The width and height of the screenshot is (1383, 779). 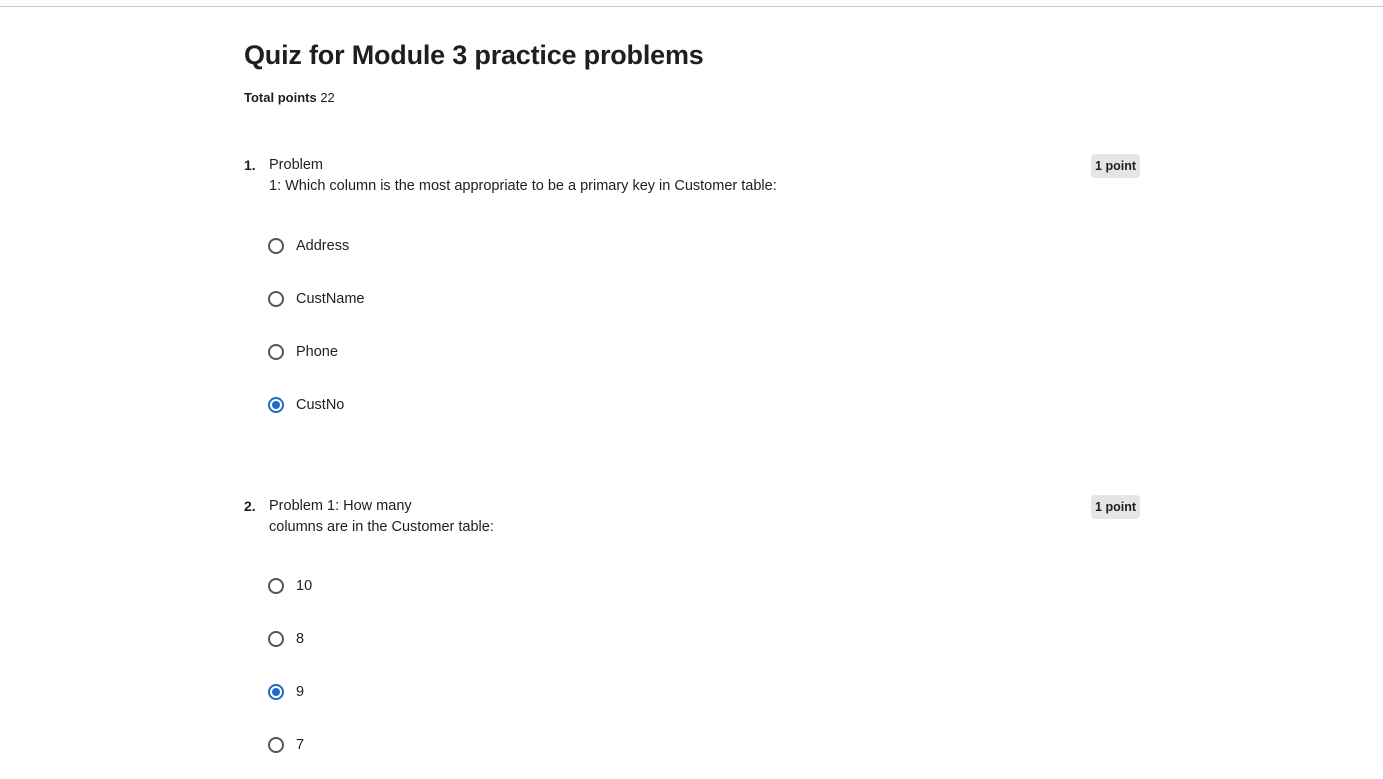 I want to click on question-number: 1., so click(x=250, y=165).